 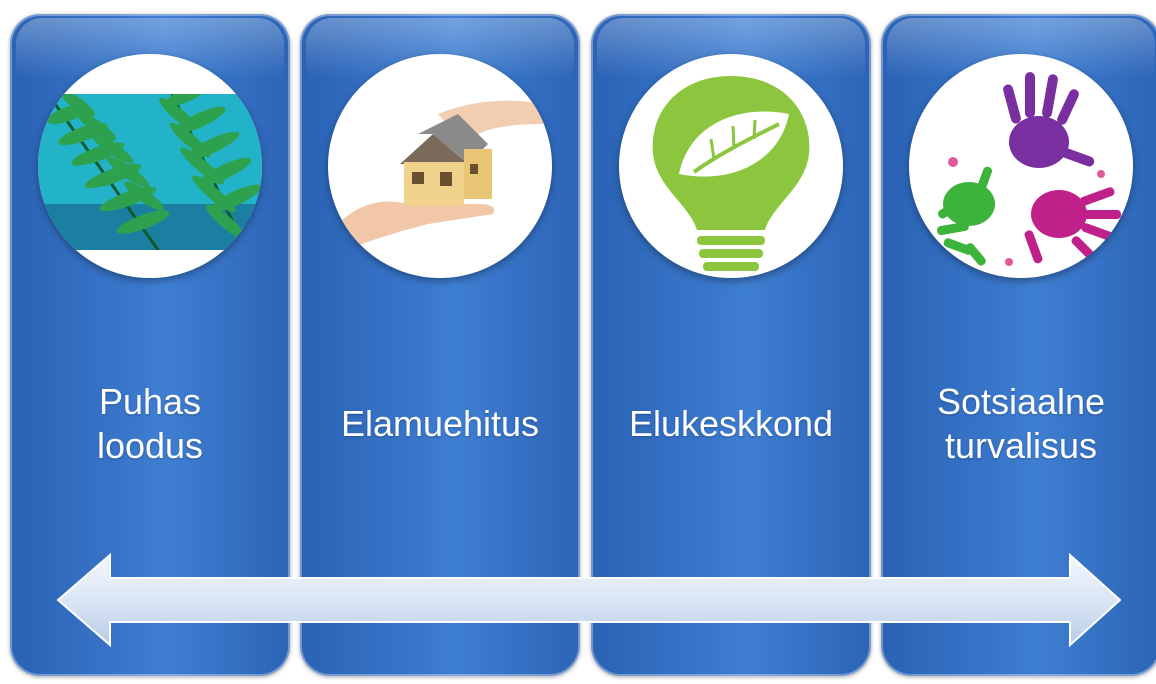 I want to click on house-in-hand-icon, so click(x=440, y=166).